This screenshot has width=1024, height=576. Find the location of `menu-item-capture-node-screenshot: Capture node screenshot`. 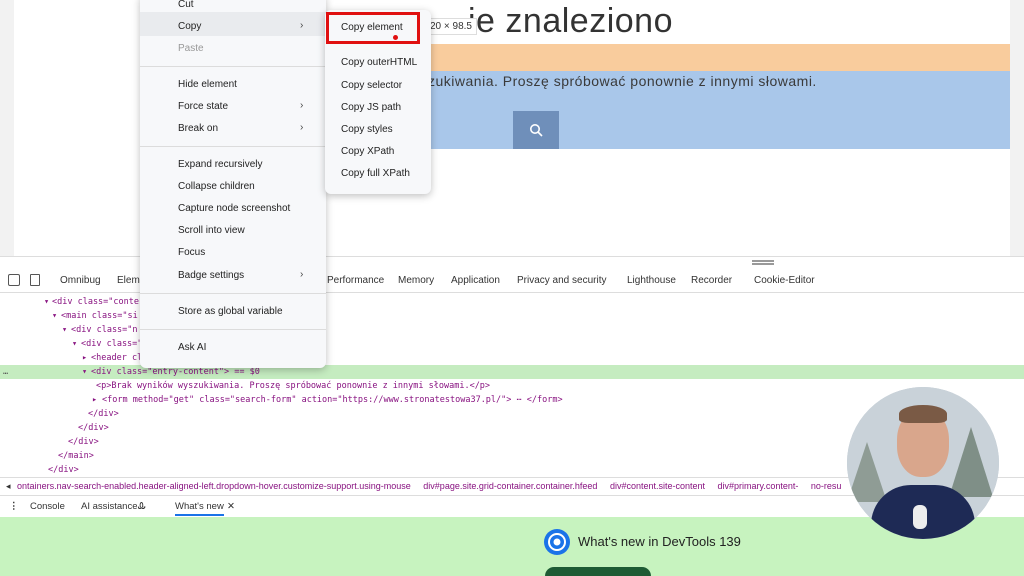

menu-item-capture-node-screenshot: Capture node screenshot is located at coordinates (234, 208).